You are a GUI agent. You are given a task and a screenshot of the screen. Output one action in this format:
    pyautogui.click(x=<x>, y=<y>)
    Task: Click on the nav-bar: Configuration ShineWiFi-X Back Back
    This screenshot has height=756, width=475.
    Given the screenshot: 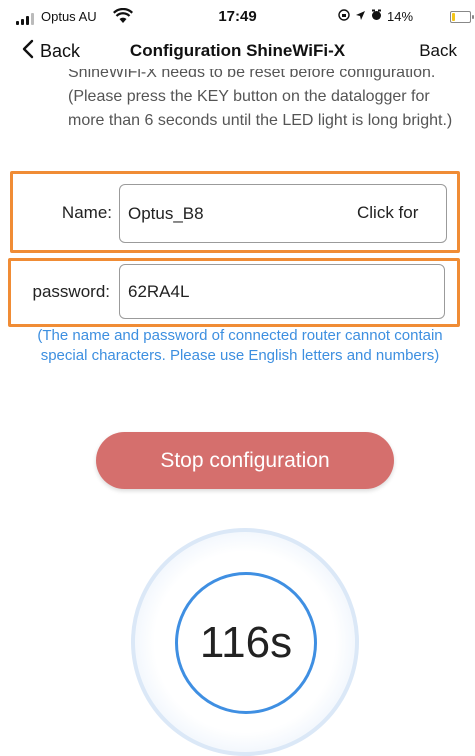 What is the action you would take?
    pyautogui.click(x=237, y=54)
    